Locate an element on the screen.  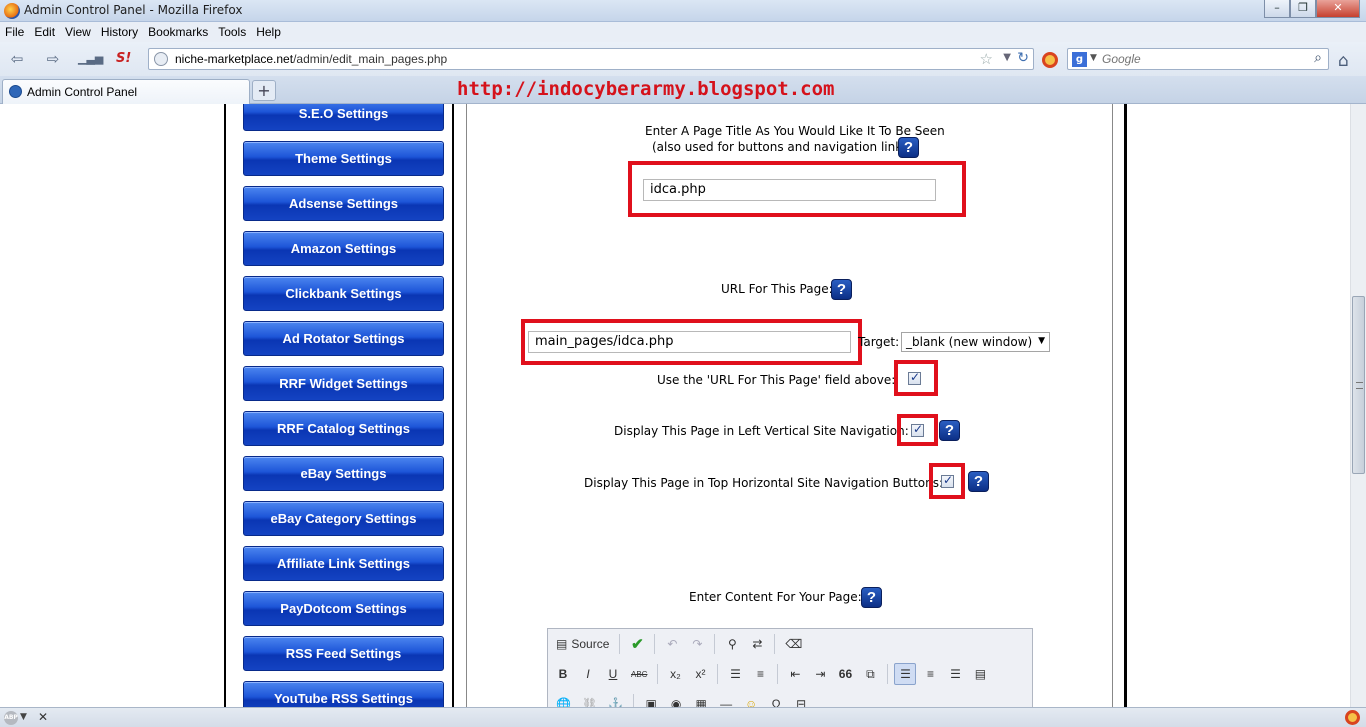
anchor-icon: ⚓ is located at coordinates (615, 700).